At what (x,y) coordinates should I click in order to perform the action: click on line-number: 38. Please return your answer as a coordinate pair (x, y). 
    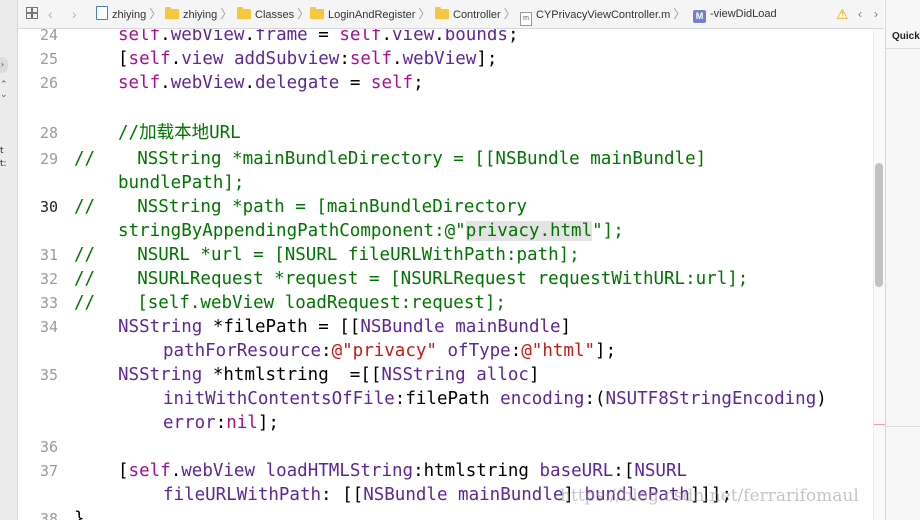
    Looking at the image, I should click on (48, 515).